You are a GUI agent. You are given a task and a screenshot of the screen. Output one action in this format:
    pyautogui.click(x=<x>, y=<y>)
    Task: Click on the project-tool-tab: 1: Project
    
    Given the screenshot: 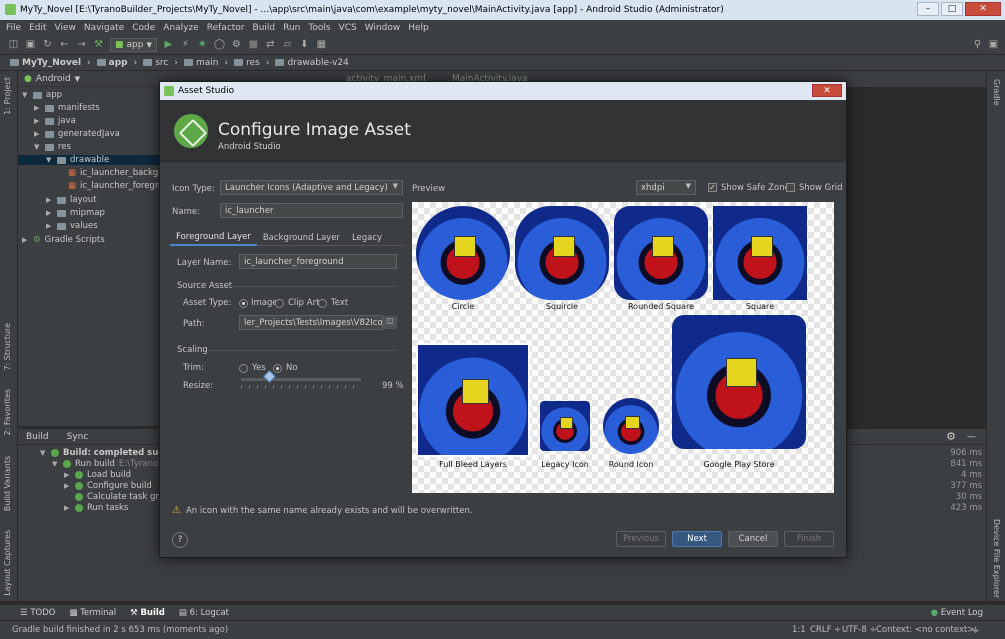 What is the action you would take?
    pyautogui.click(x=7, y=96)
    